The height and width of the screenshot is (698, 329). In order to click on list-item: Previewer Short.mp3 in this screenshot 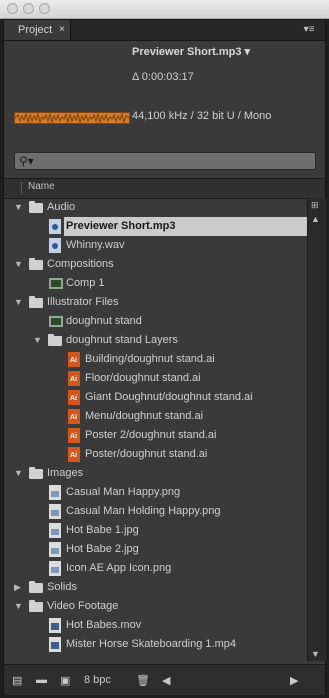, I will do `click(155, 226)`.